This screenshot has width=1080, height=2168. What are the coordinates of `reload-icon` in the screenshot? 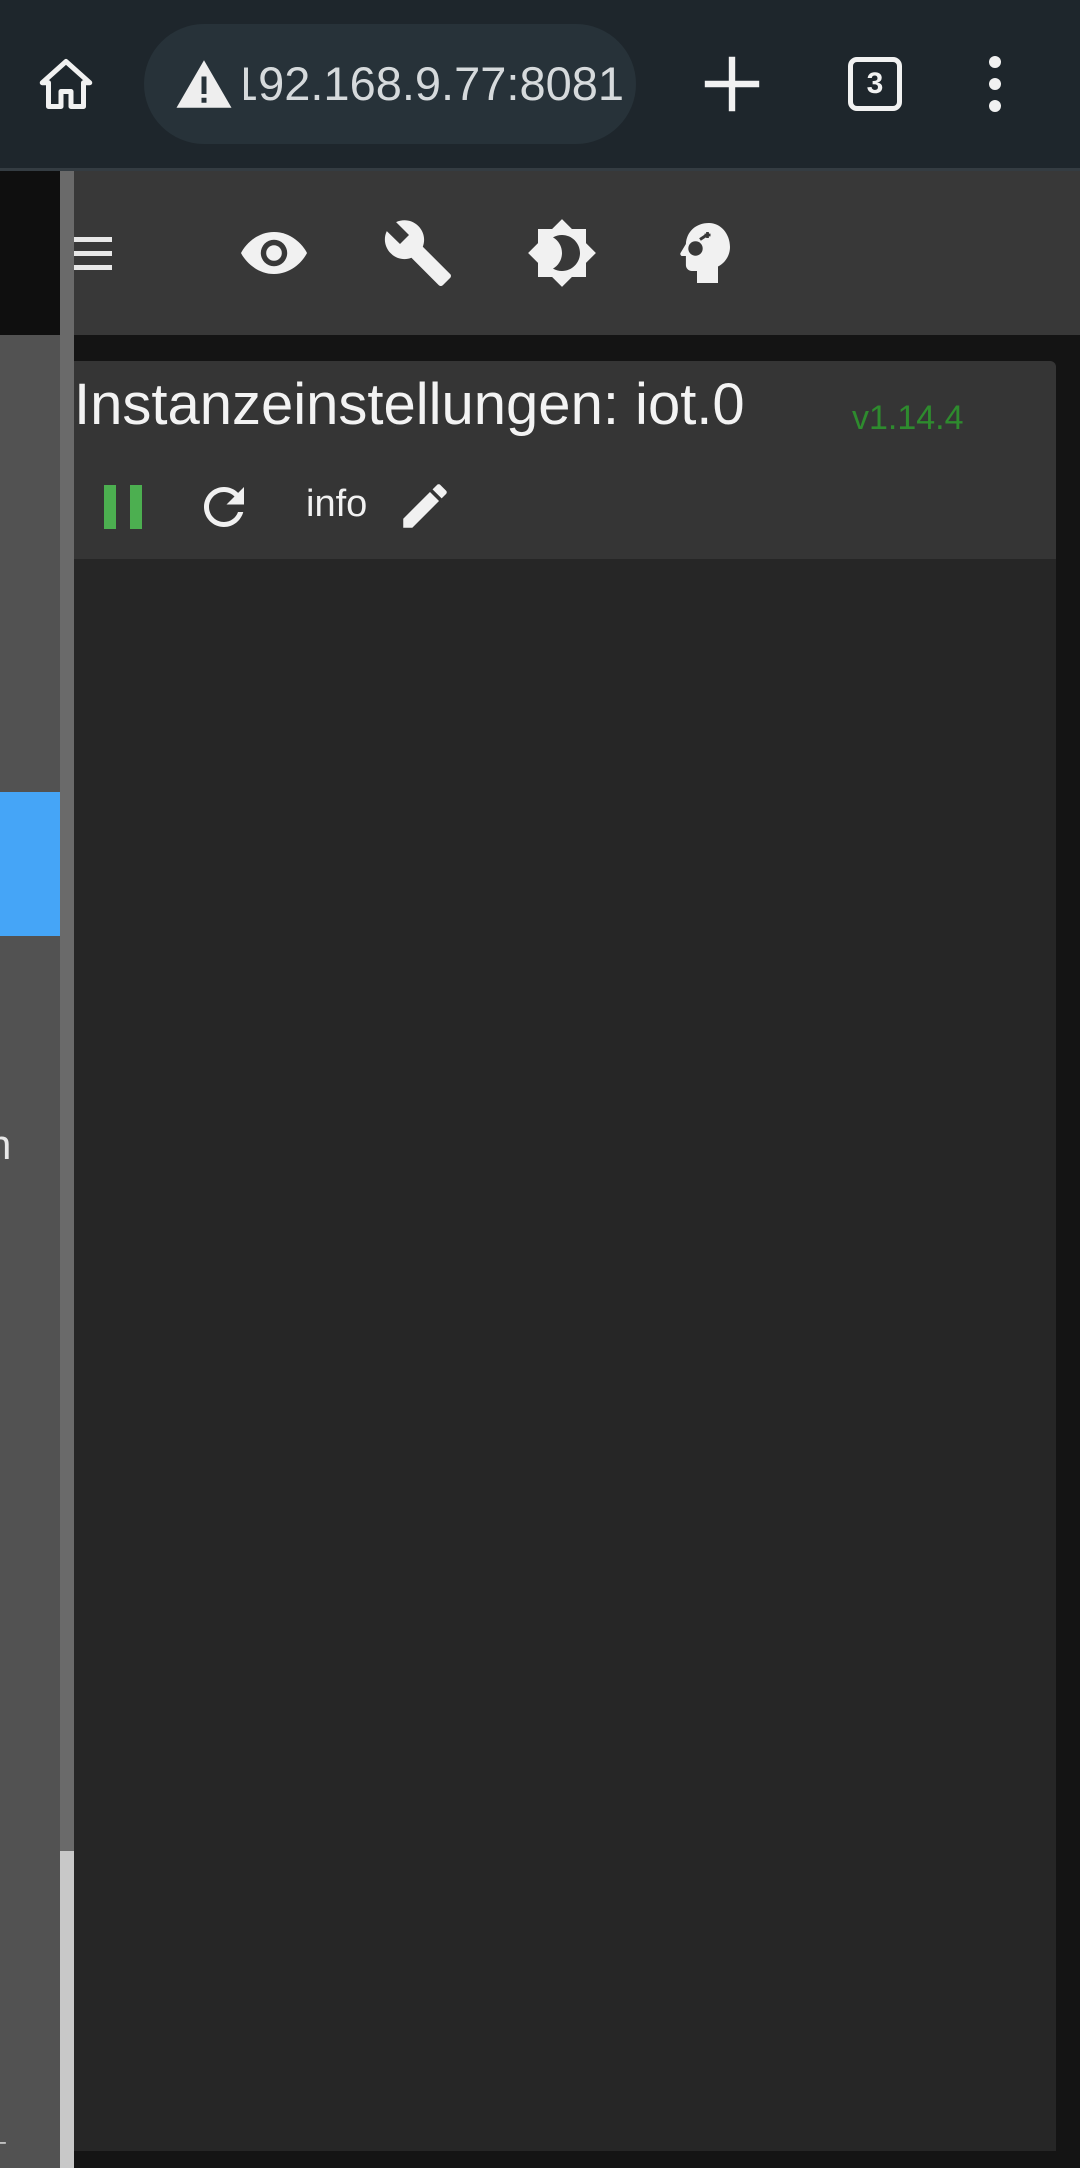 It's located at (224, 507).